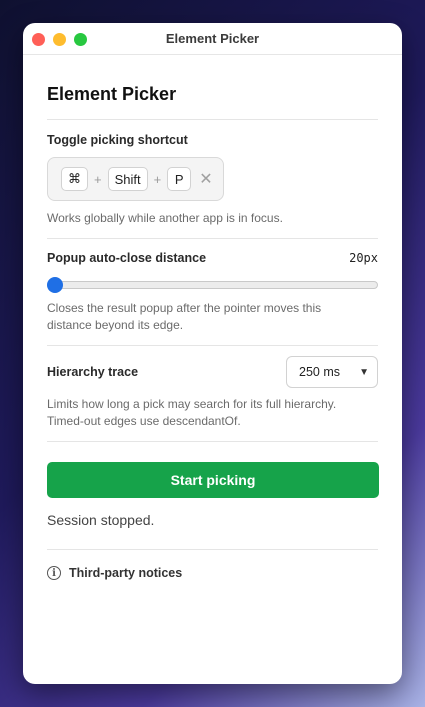 Image resolution: width=425 pixels, height=707 pixels. Describe the element at coordinates (117, 140) in the screenshot. I see `shortcut-label: Toggle picking shortcut` at that location.